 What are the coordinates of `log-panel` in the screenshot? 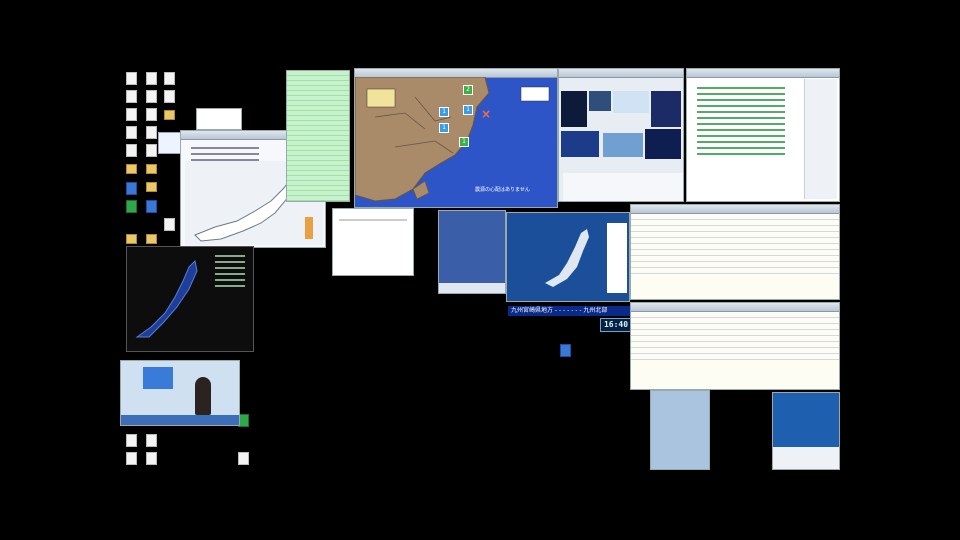 It's located at (230, 300).